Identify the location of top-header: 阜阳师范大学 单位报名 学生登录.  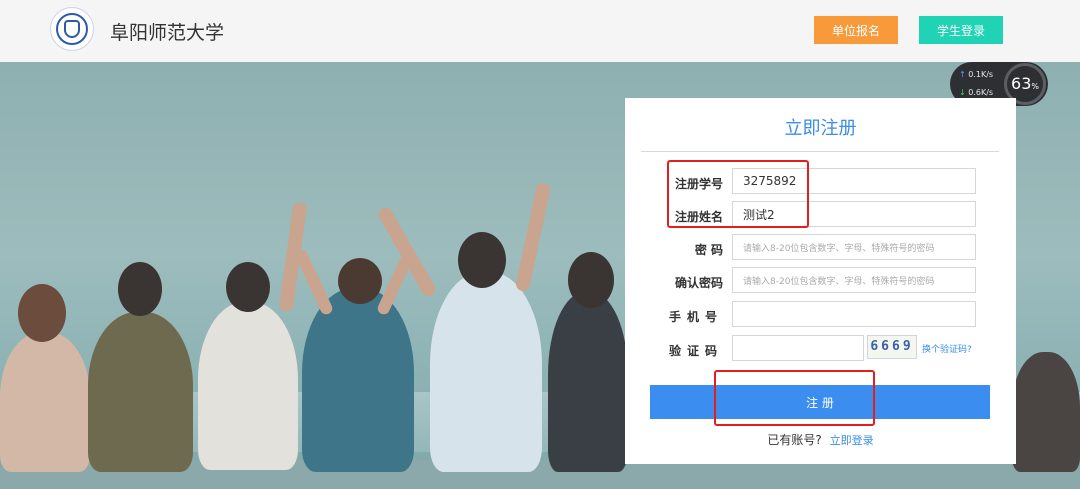
(540, 31).